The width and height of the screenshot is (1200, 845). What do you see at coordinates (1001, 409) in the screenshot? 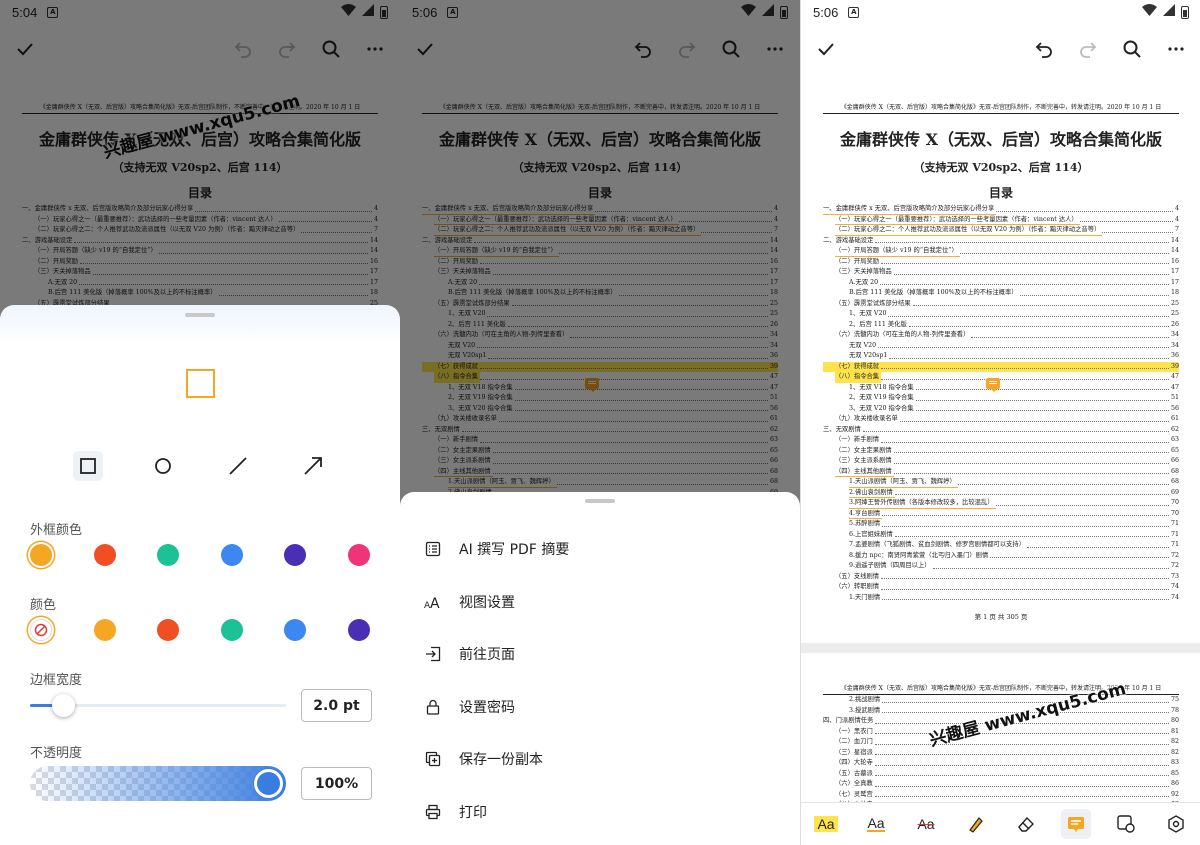
I see `toc-entry: 3、无双 V20 指令合集 56` at bounding box center [1001, 409].